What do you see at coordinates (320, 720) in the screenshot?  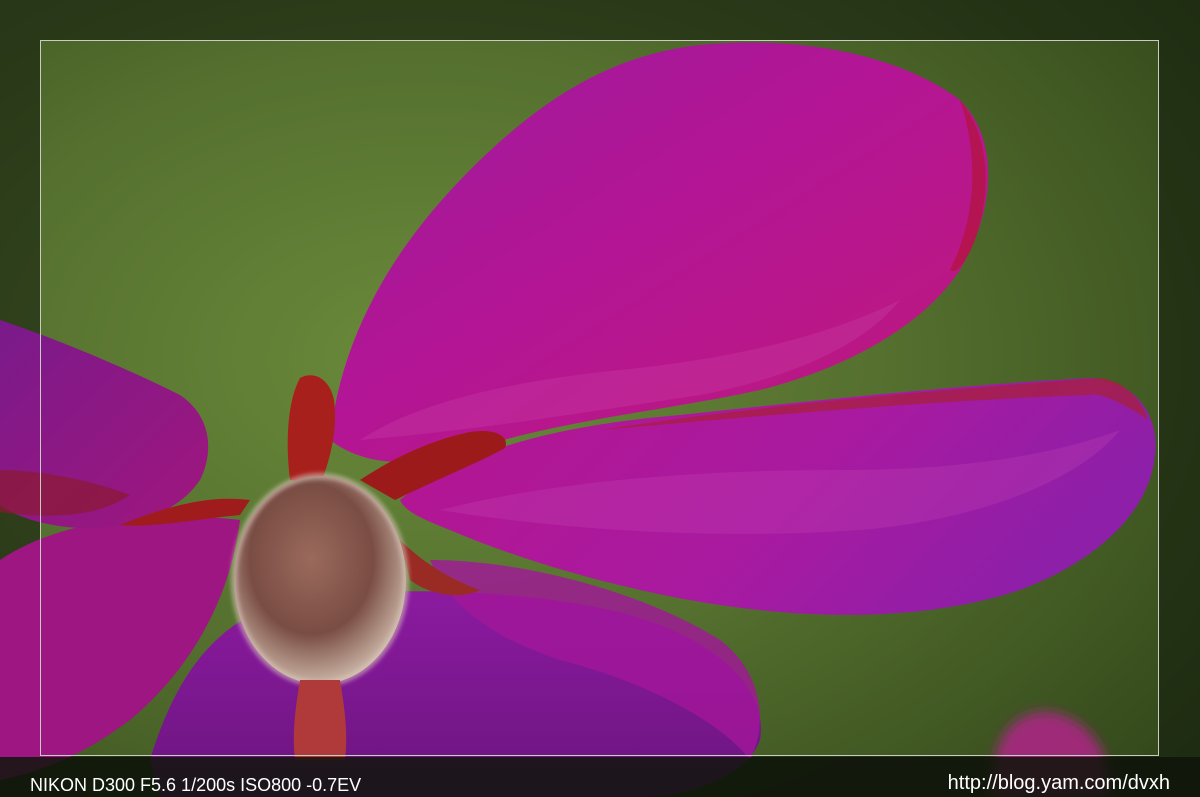 I see `bud-stem` at bounding box center [320, 720].